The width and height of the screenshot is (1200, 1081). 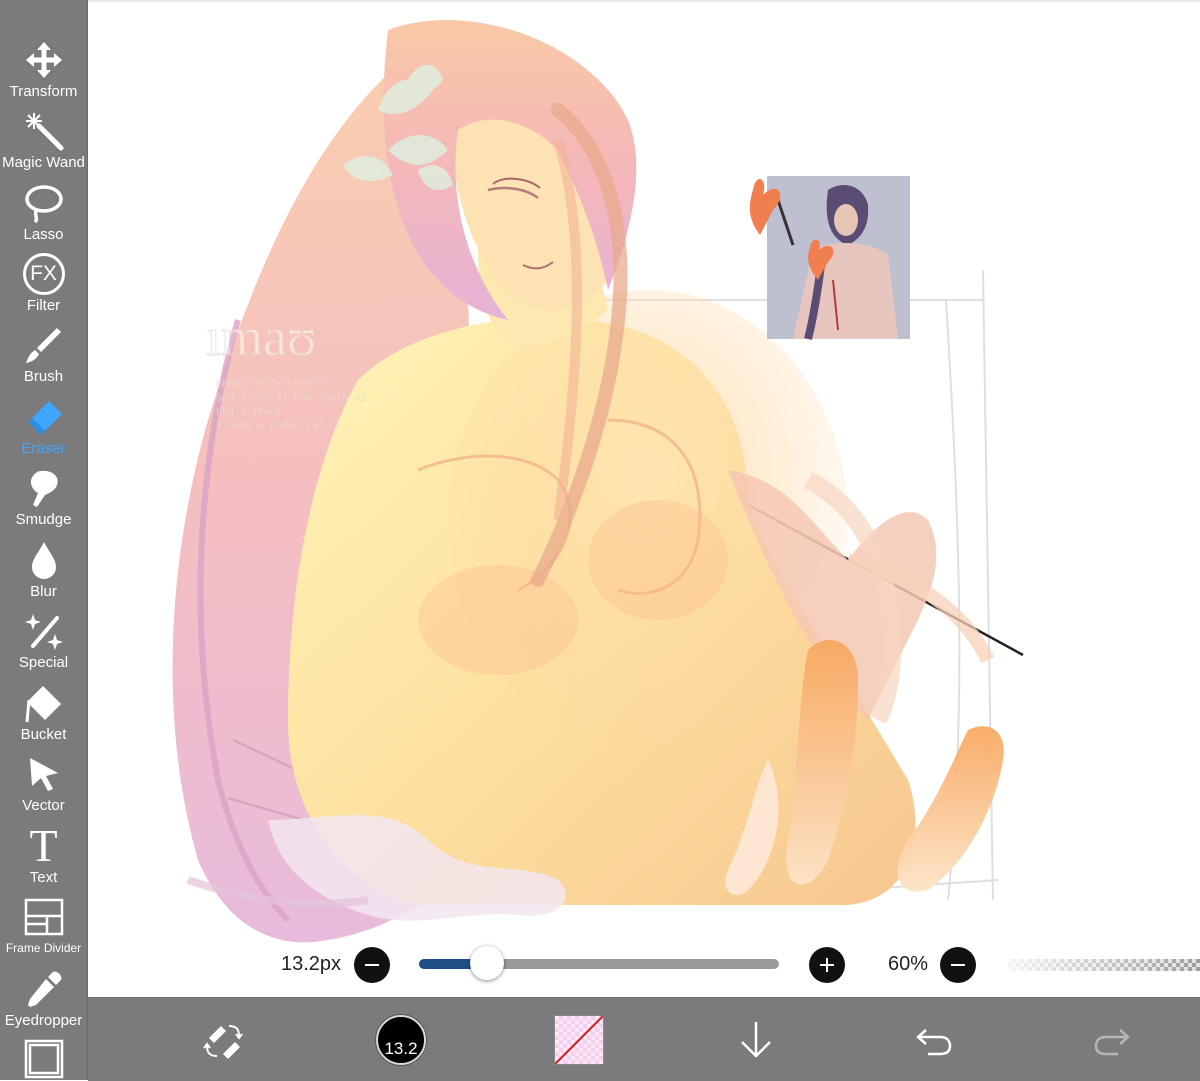 I want to click on tool-filter: FX Filter, so click(x=43, y=283).